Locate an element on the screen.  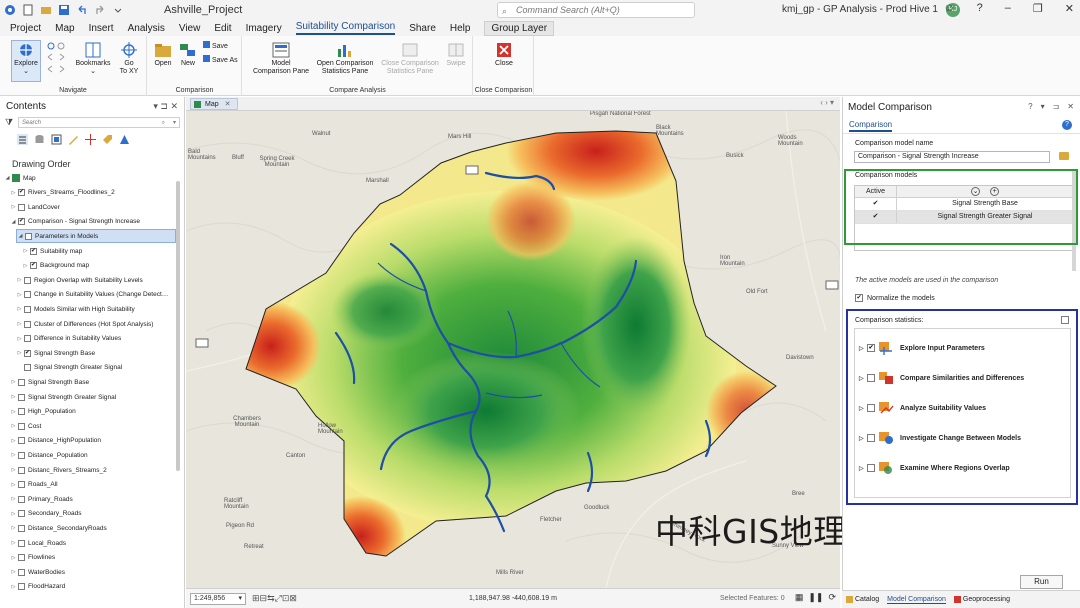
close-comparison-button: Close is located at coordinates (504, 55).